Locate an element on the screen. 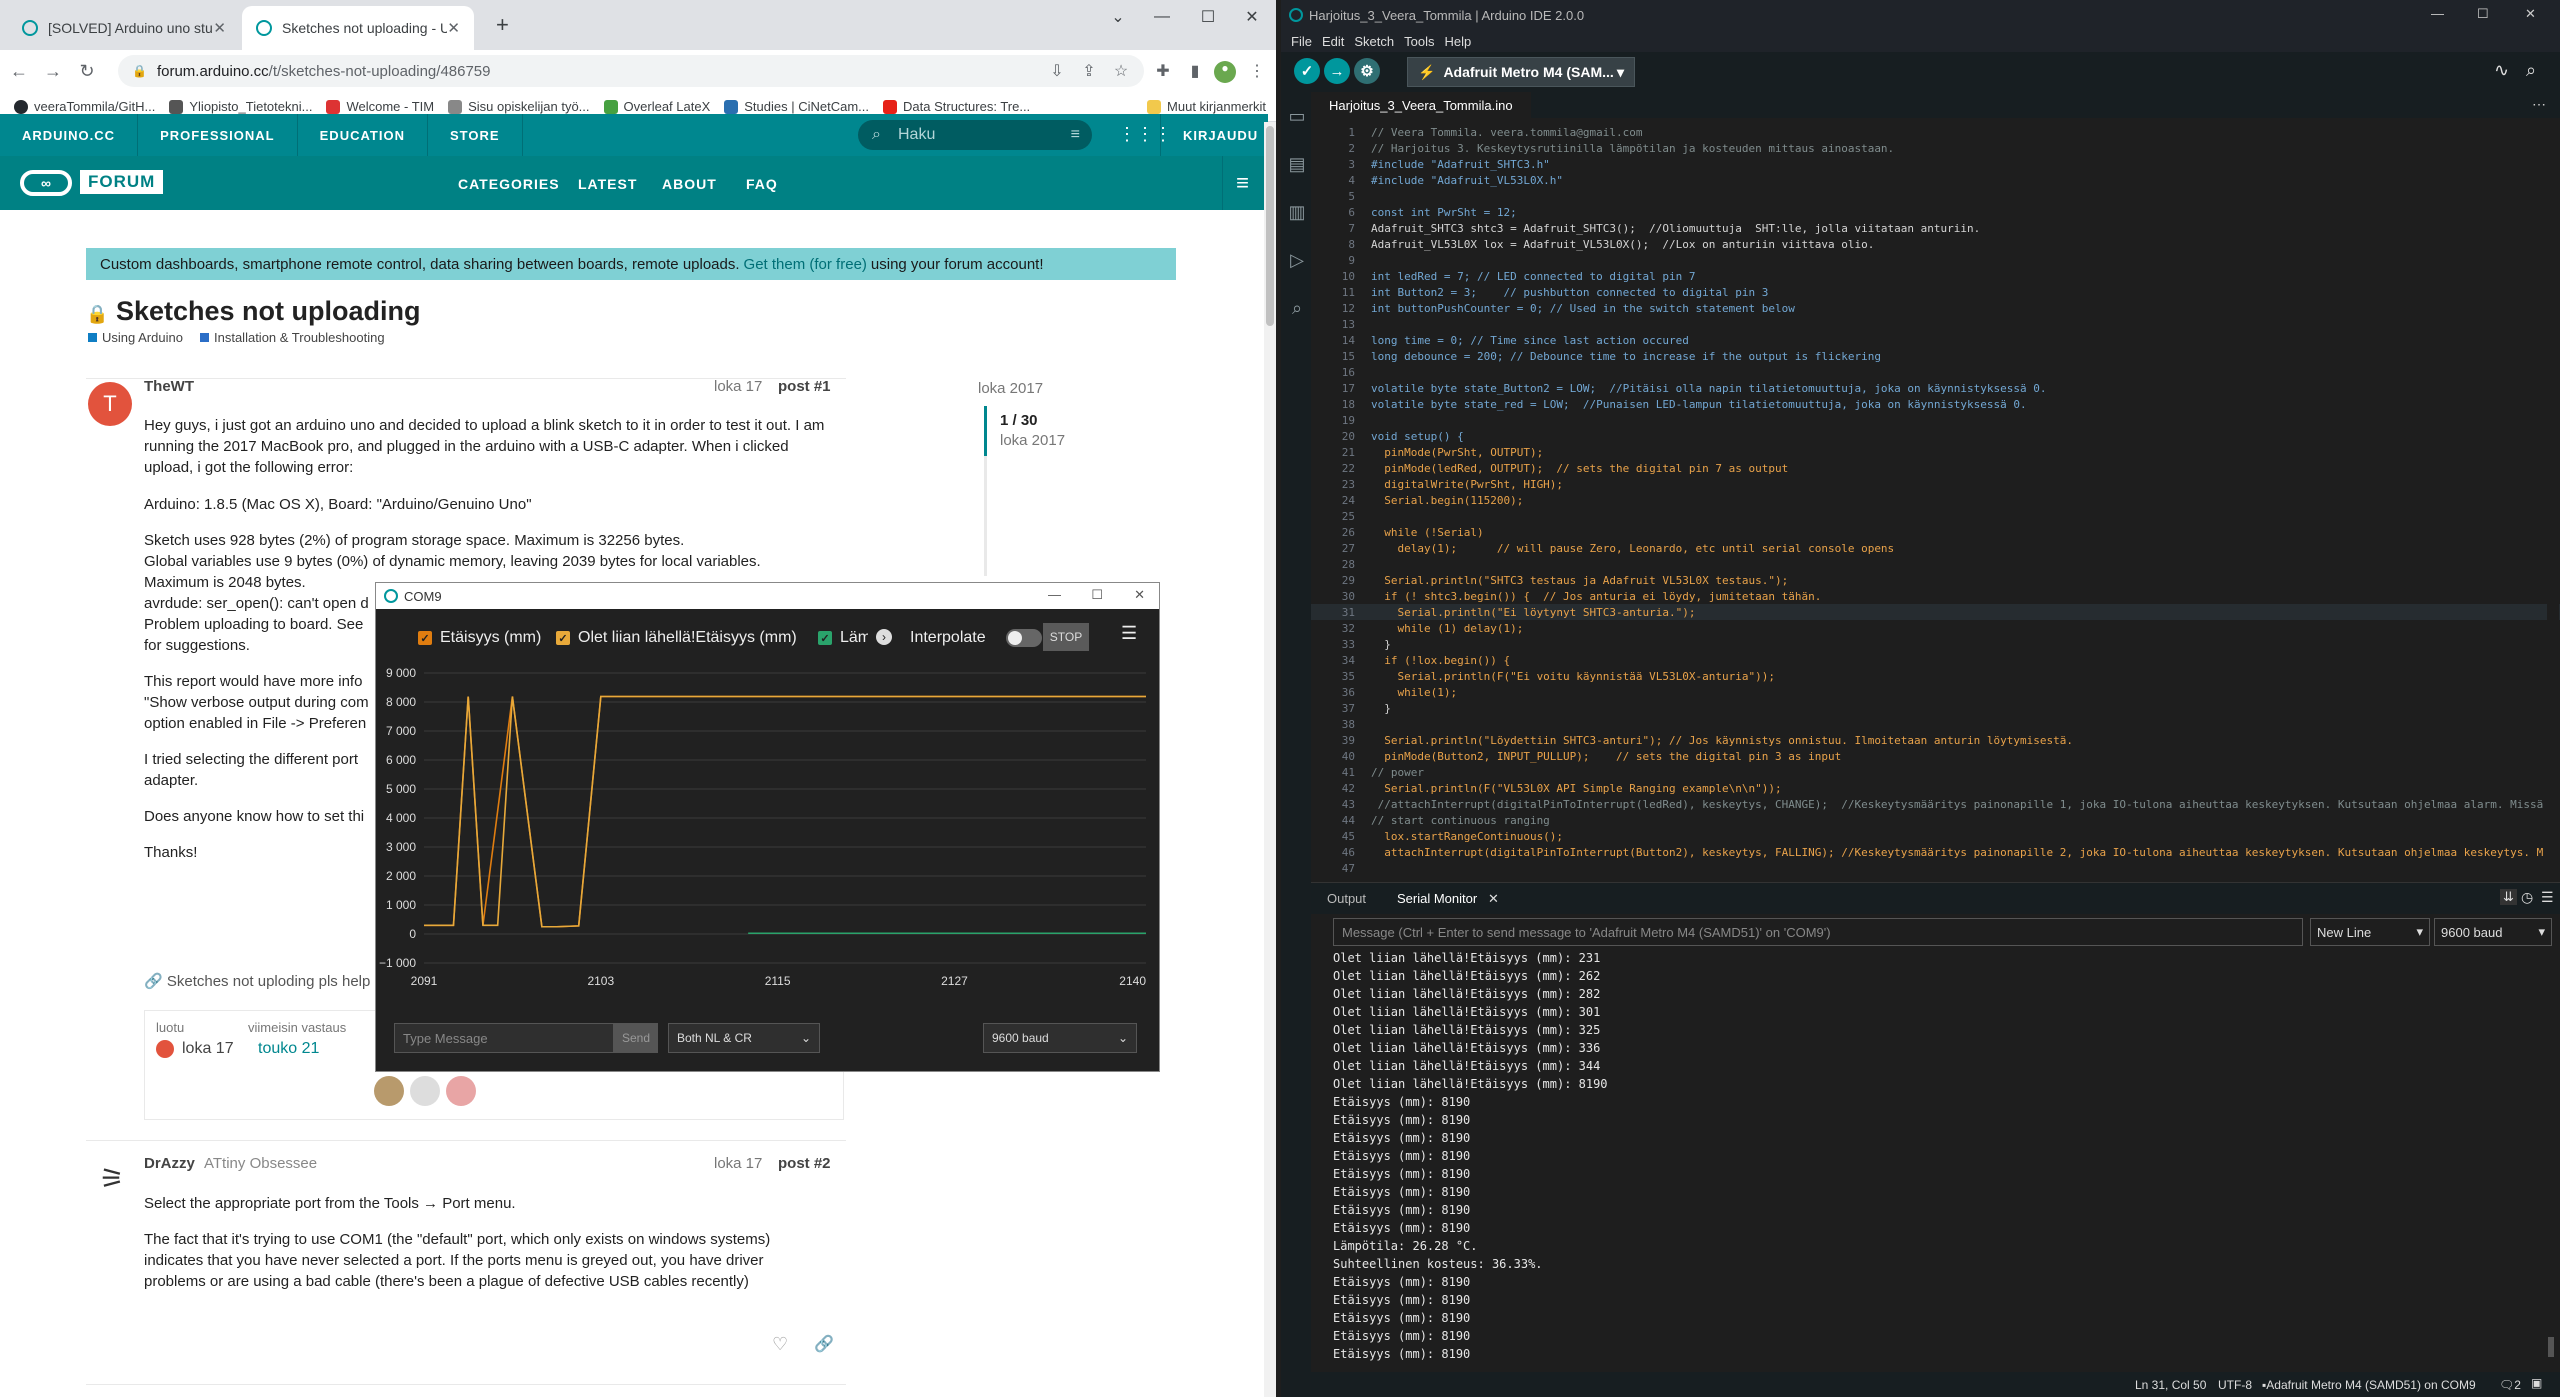  tab-sketches-not-uploading: Sketches not uploading - Using A ✕ is located at coordinates (358, 28).